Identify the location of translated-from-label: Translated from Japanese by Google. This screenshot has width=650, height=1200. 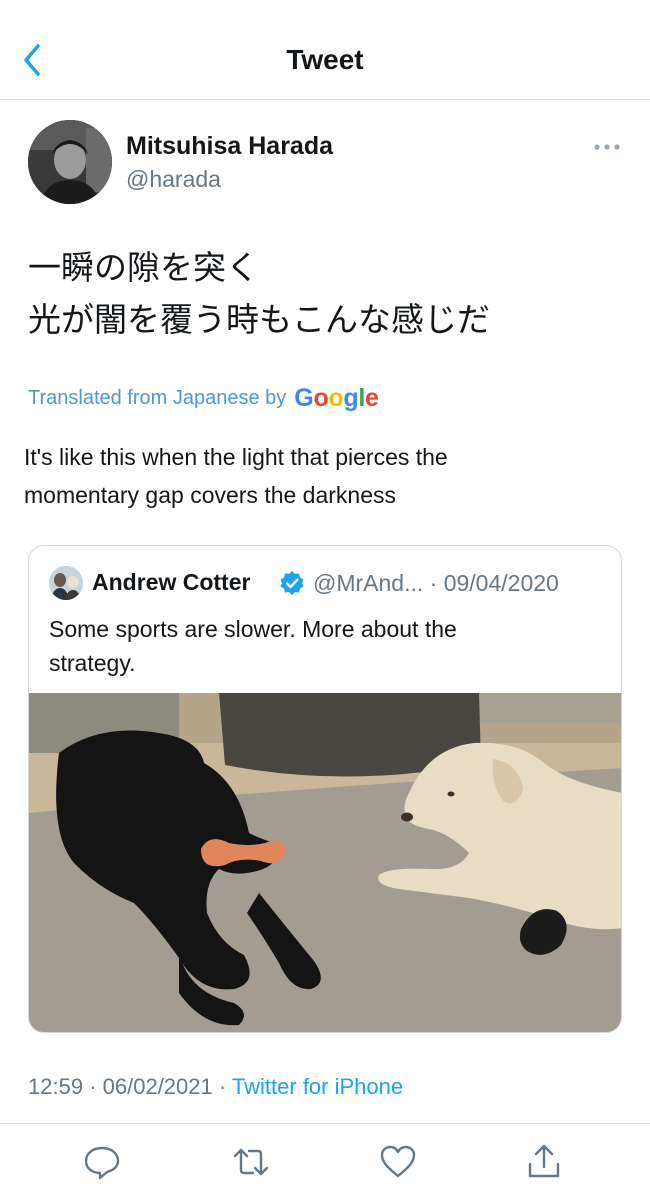
(203, 398).